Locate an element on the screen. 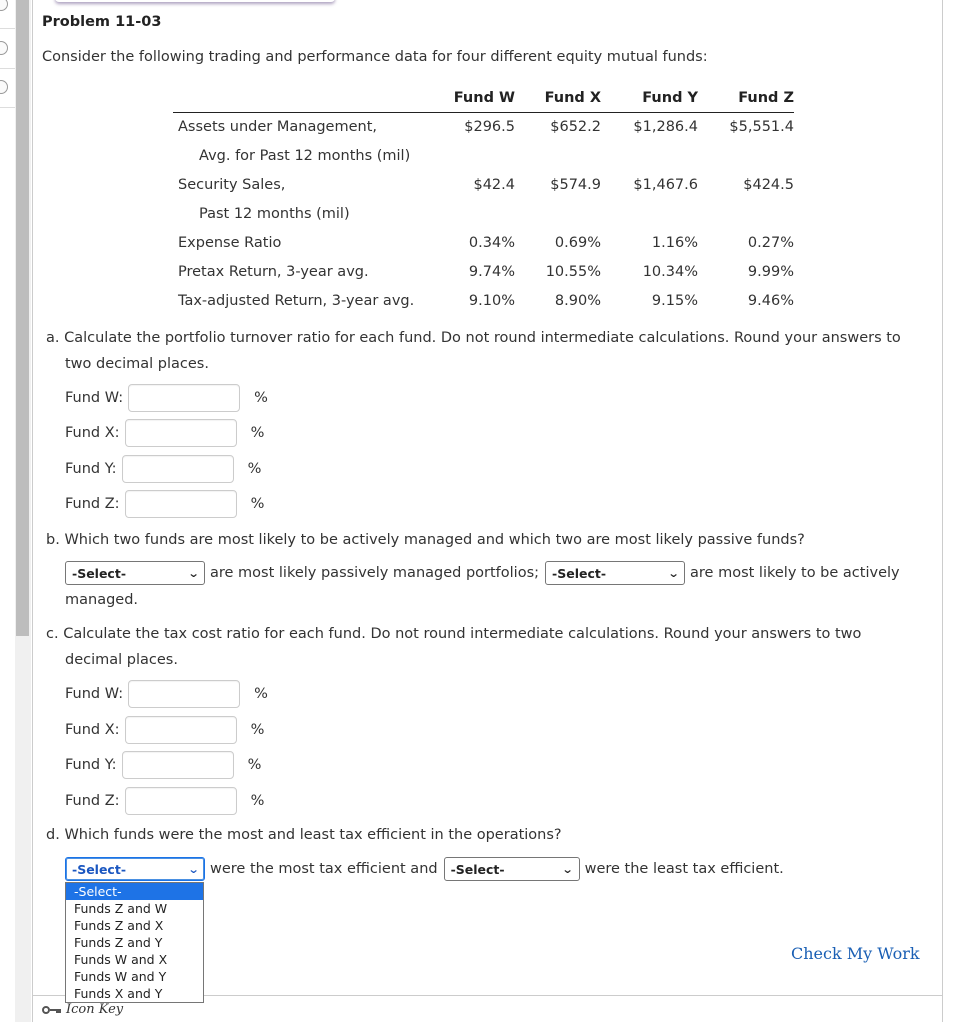  check-my-work-link: Check My Work is located at coordinates (855, 953).